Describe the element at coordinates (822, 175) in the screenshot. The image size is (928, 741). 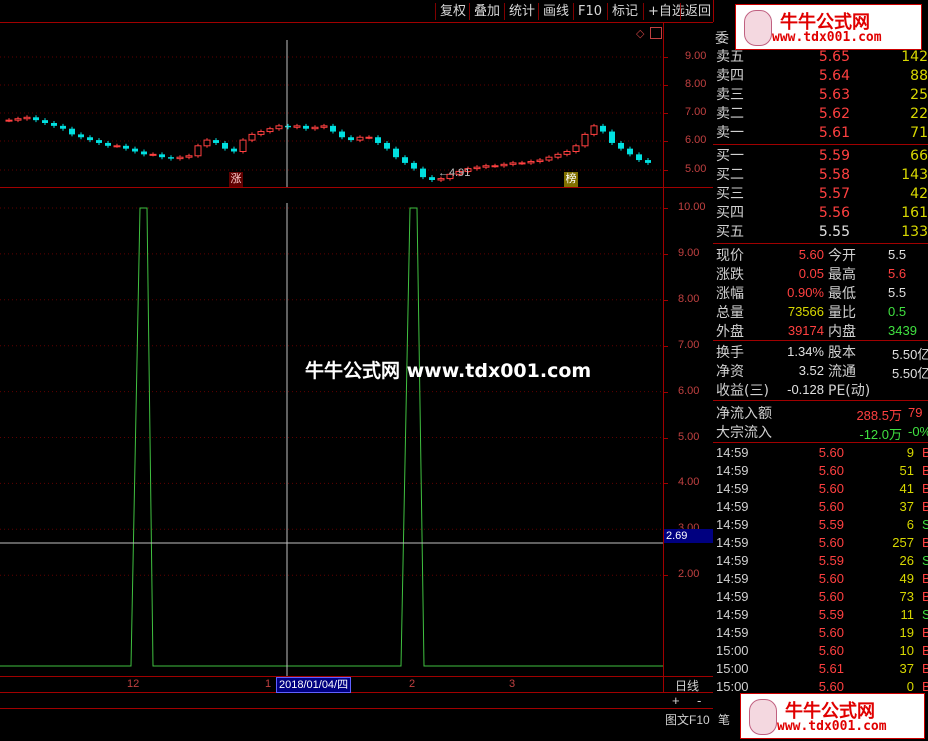
I see `bid-row: 买二 5.58 143` at that location.